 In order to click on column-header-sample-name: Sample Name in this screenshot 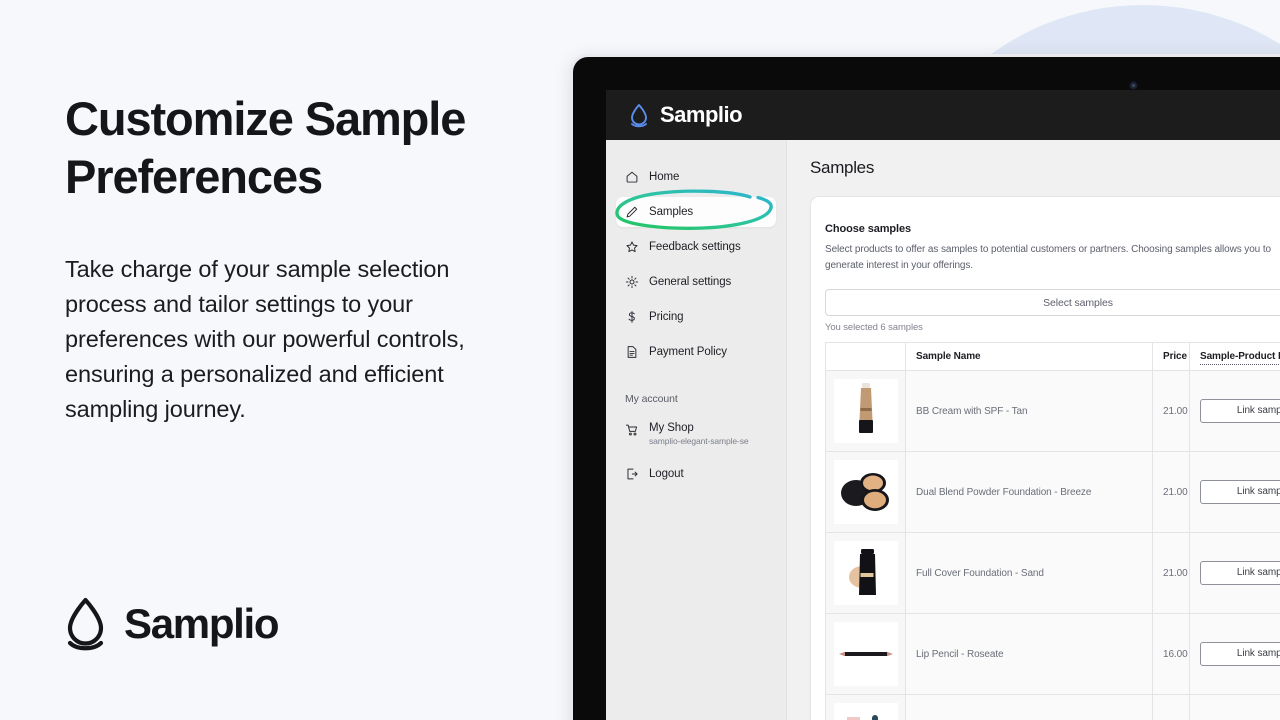, I will do `click(1029, 356)`.